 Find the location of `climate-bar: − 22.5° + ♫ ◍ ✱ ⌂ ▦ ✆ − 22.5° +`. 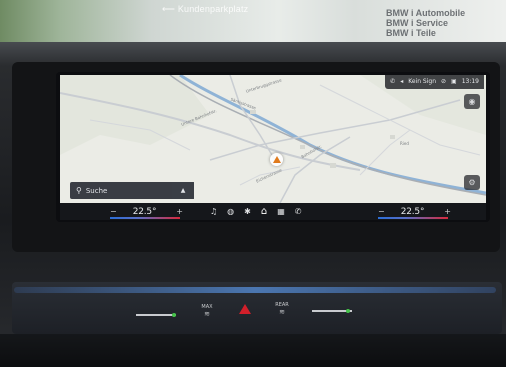

climate-bar: − 22.5° + ♫ ◍ ✱ ⌂ ▦ ✆ − 22.5° + is located at coordinates (273, 211).